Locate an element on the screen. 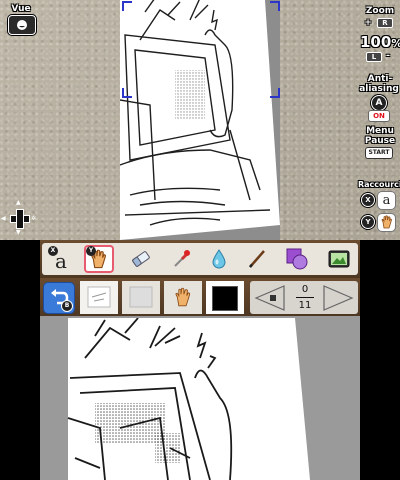 This screenshot has width=400, height=480. color-swatch-button is located at coordinates (225, 297).